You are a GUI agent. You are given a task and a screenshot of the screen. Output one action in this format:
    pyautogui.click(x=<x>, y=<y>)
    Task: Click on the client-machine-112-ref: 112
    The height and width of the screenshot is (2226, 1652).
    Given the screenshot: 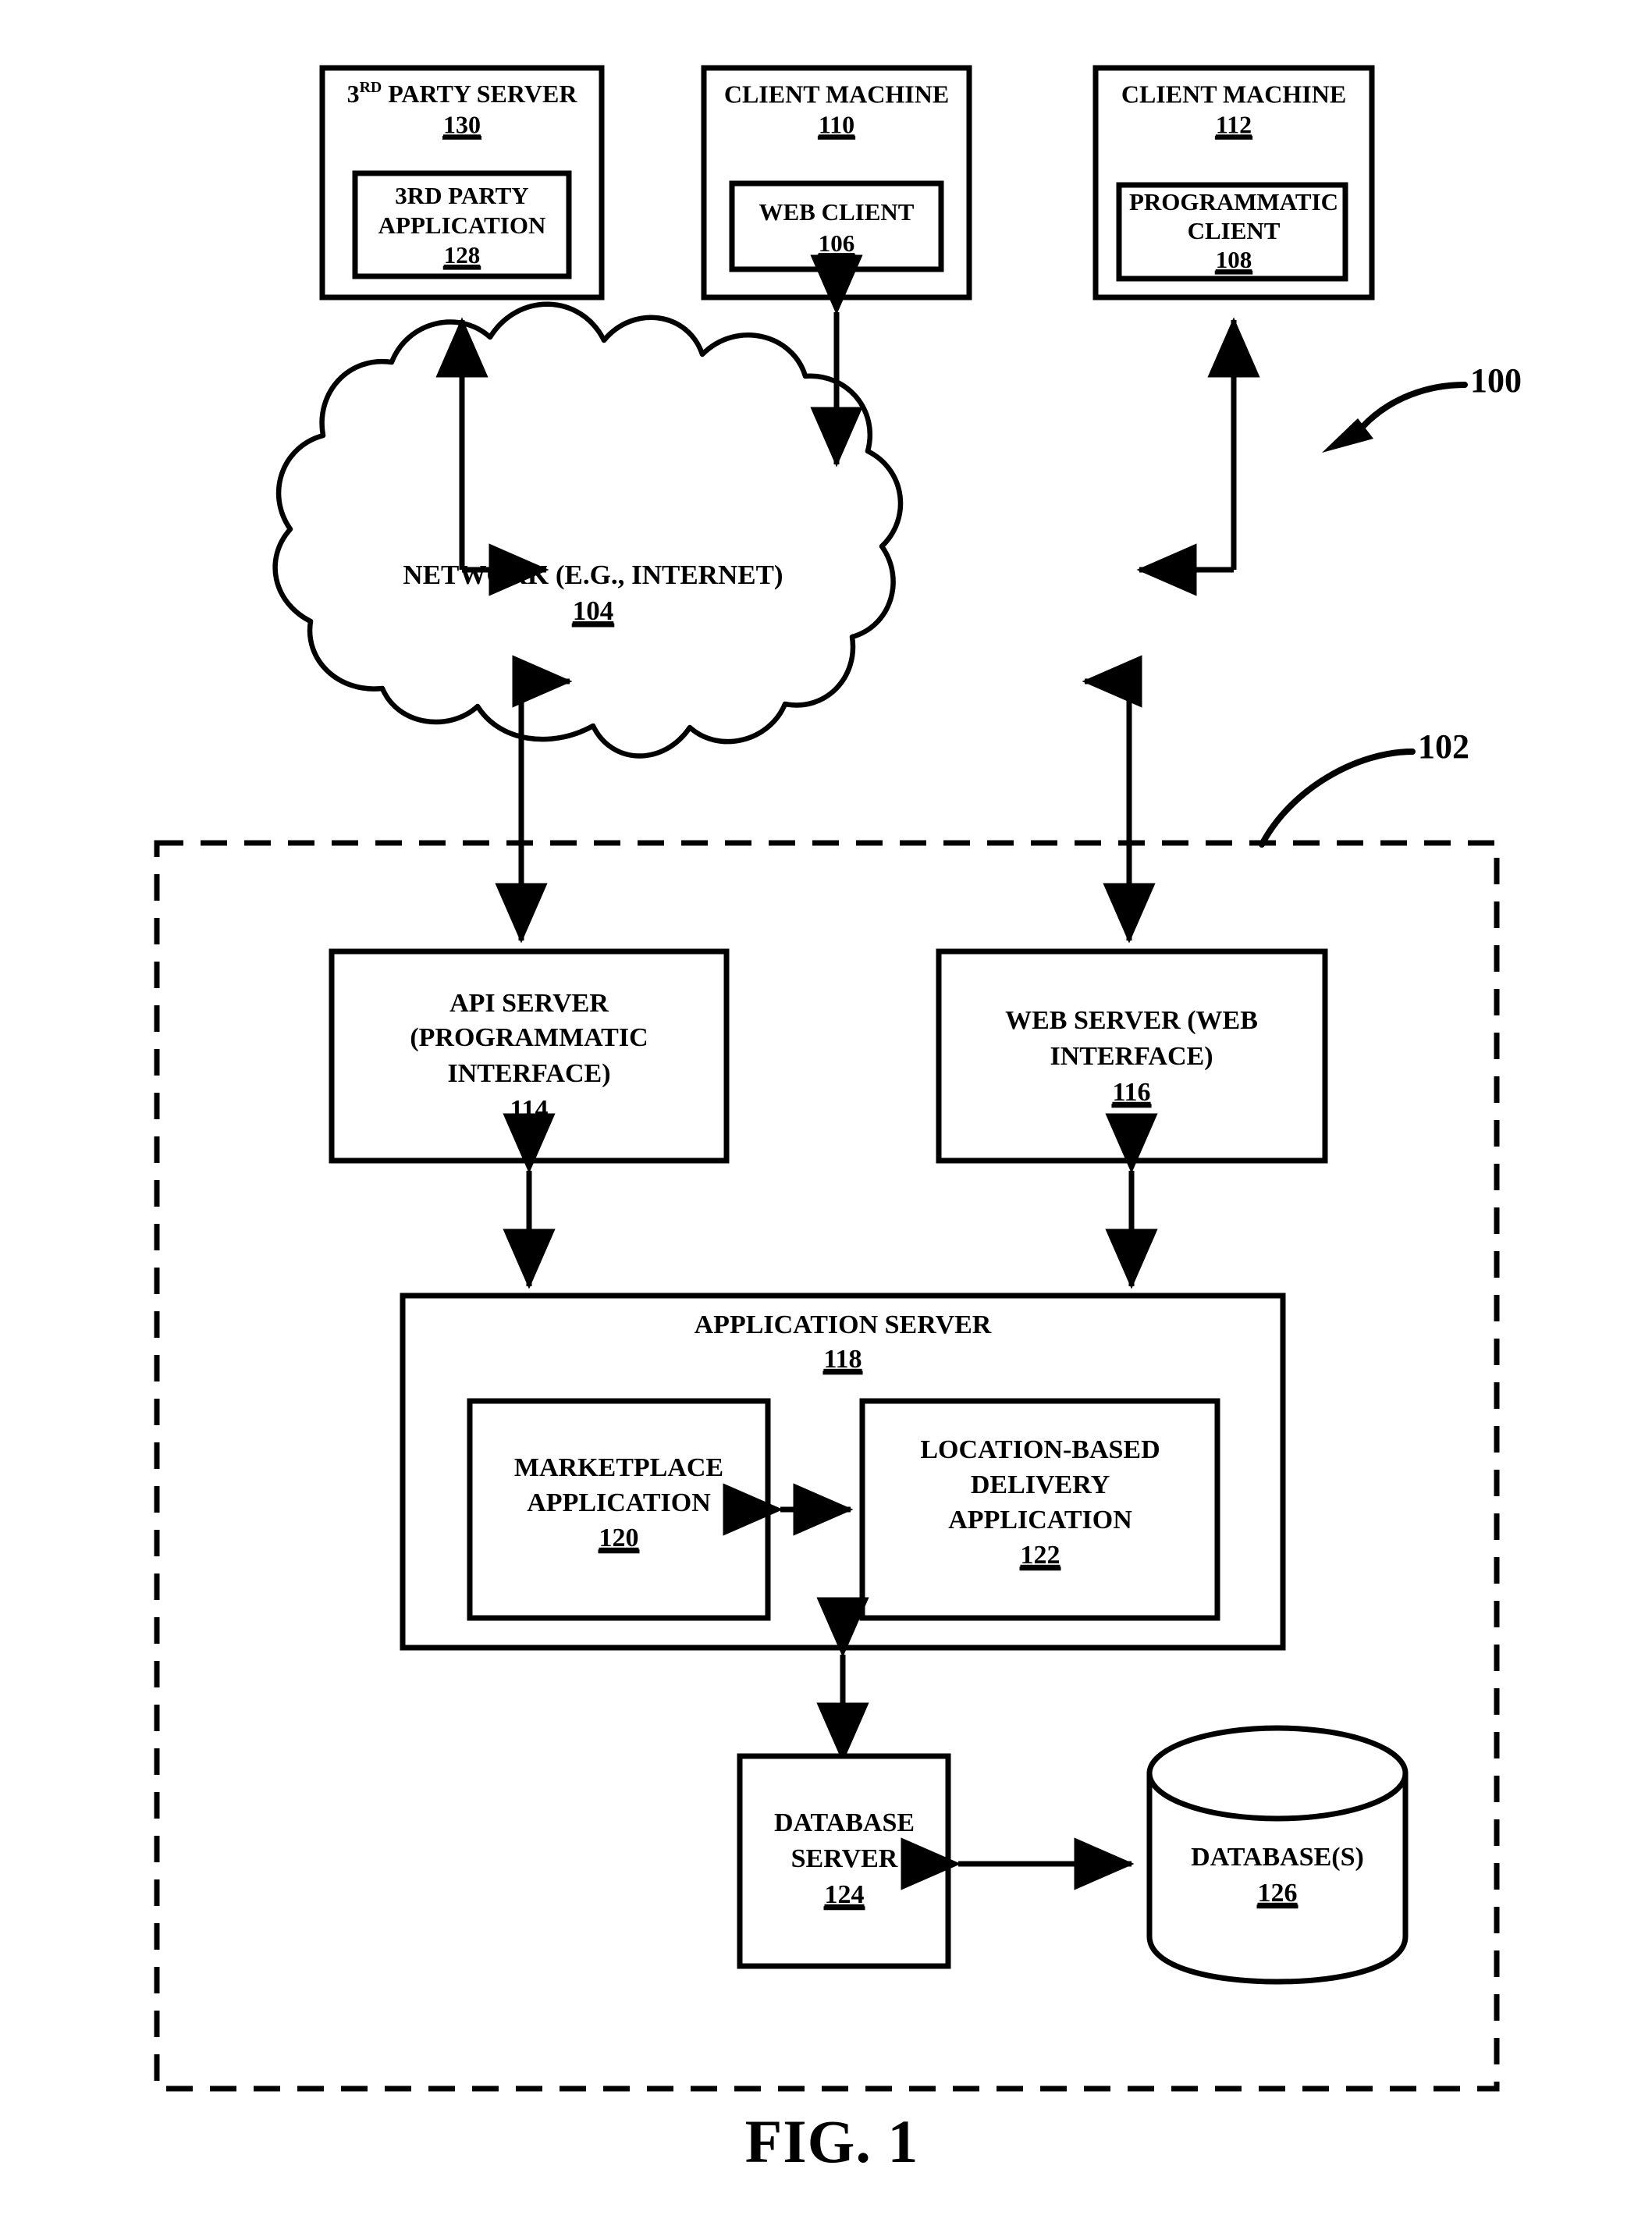 What is the action you would take?
    pyautogui.click(x=1234, y=124)
    